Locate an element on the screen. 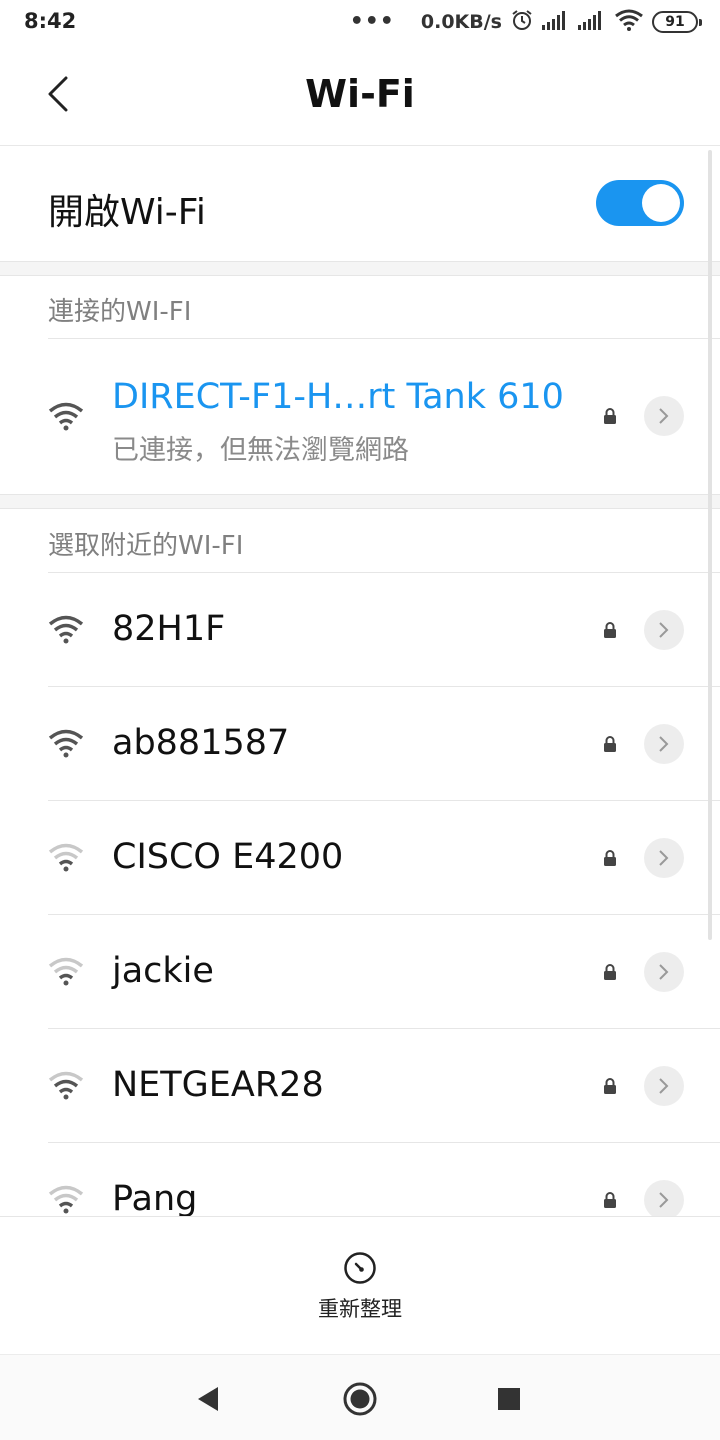 This screenshot has width=720, height=1440. status-icons: ••• 0.0KB/s 91 is located at coordinates (525, 22).